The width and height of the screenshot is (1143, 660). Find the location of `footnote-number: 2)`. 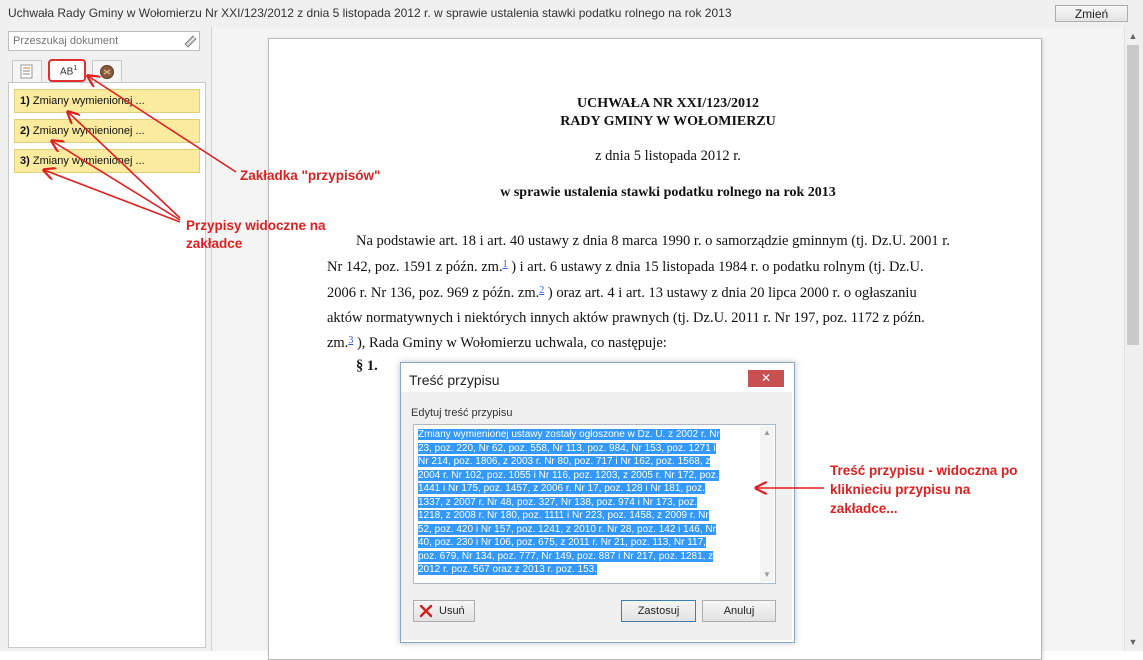

footnote-number: 2) is located at coordinates (25, 131).